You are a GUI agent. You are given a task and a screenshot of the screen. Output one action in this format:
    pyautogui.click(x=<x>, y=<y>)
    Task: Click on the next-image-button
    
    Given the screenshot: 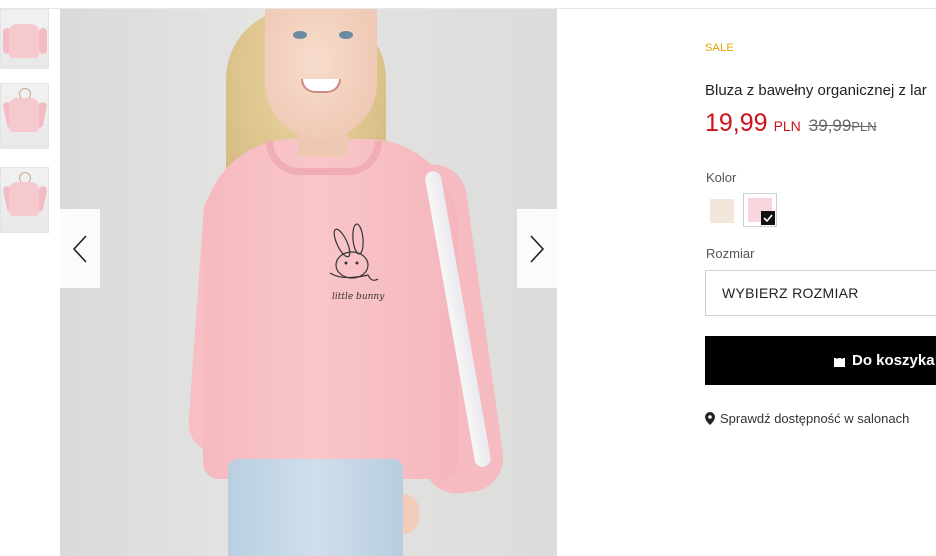 What is the action you would take?
    pyautogui.click(x=537, y=248)
    